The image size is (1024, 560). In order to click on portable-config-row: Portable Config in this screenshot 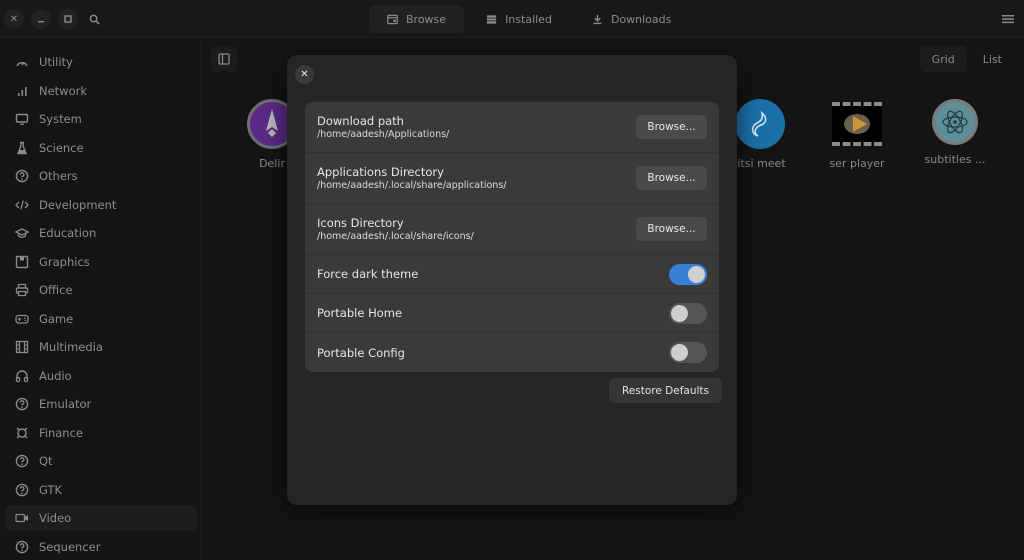, I will do `click(512, 352)`.